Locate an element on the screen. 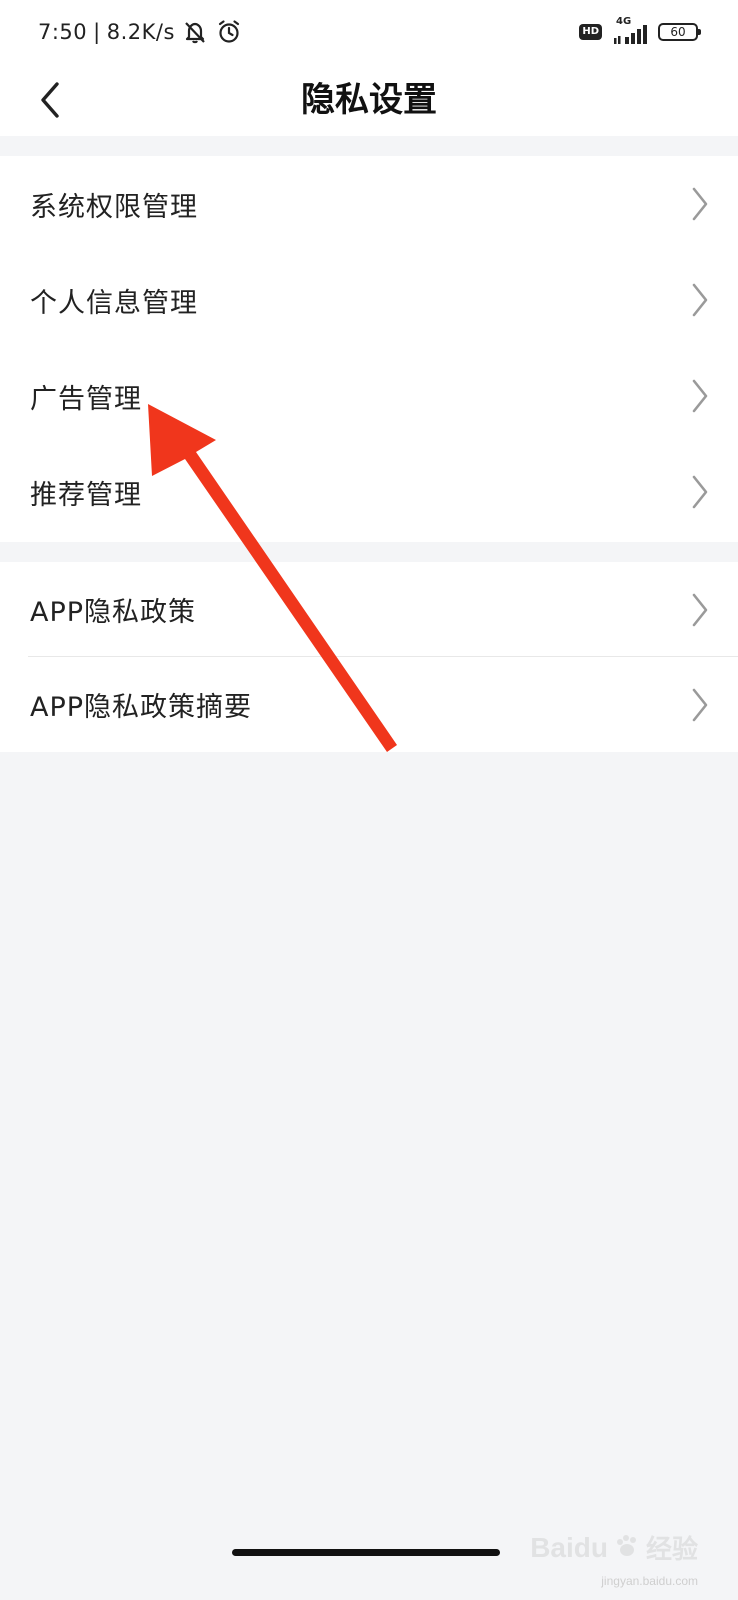 The image size is (738, 1600). net-speed: 8.2K/s is located at coordinates (140, 32).